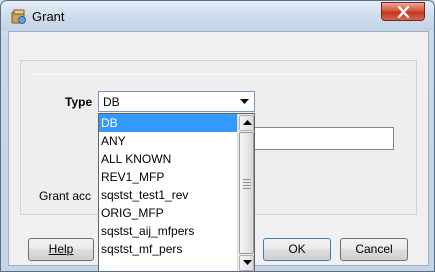 This screenshot has height=272, width=435. What do you see at coordinates (65, 196) in the screenshot?
I see `grant-access-label: Grant acc` at bounding box center [65, 196].